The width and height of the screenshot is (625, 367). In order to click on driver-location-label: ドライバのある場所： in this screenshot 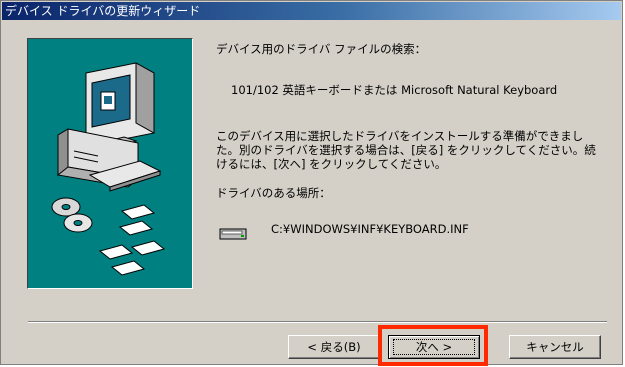, I will do `click(273, 193)`.